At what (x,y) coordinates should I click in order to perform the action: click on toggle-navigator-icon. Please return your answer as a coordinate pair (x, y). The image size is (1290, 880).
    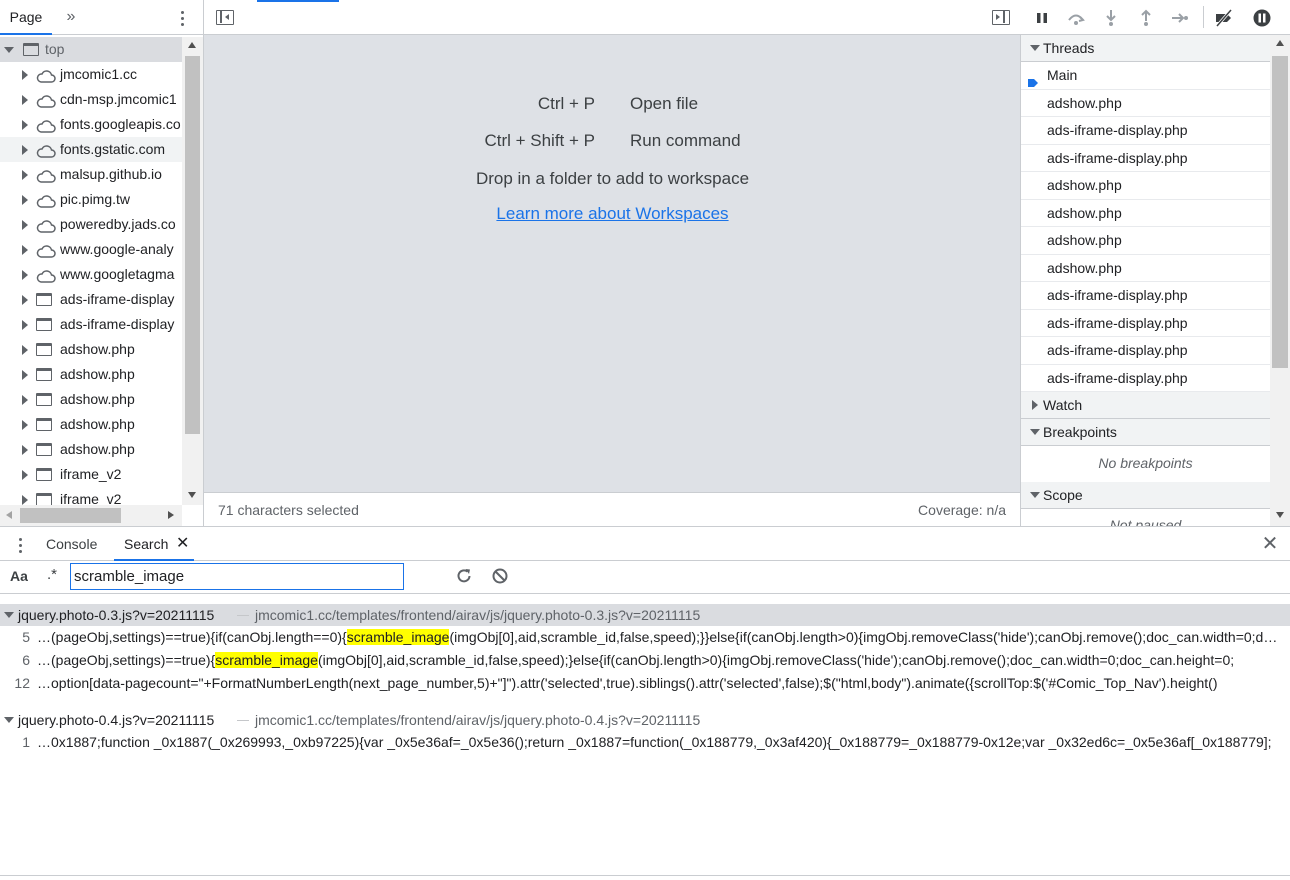
    Looking at the image, I should click on (225, 17).